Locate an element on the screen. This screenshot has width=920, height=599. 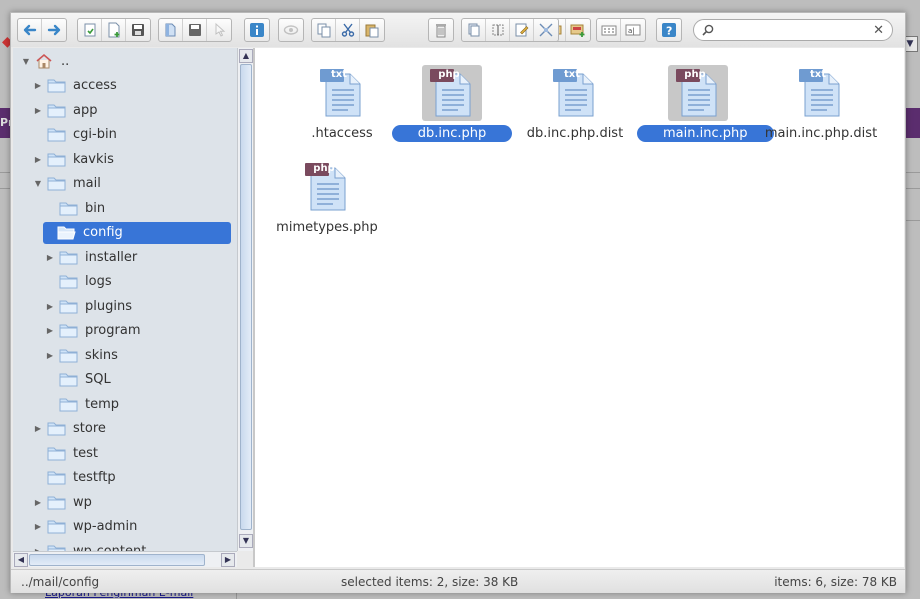
toolbar-group is located at coordinates (510, 30).